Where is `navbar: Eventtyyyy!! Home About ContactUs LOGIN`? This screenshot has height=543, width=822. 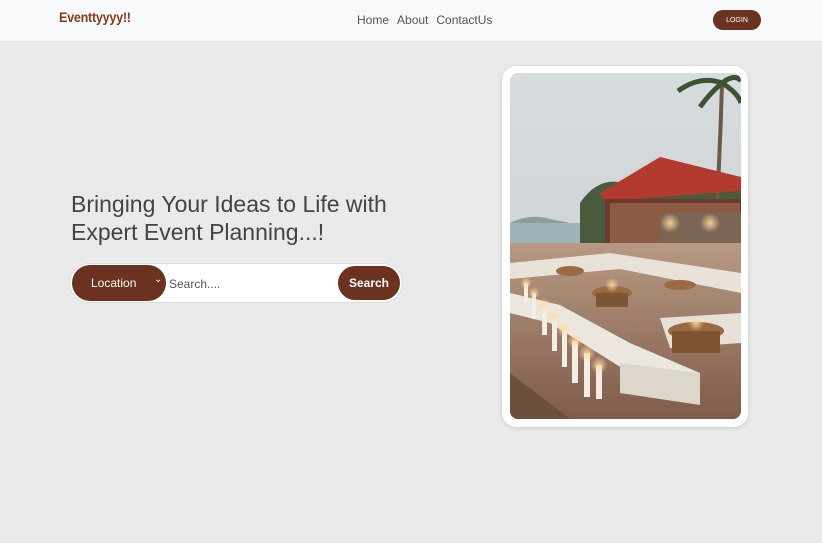
navbar: Eventtyyyy!! Home About ContactUs LOGIN is located at coordinates (411, 21).